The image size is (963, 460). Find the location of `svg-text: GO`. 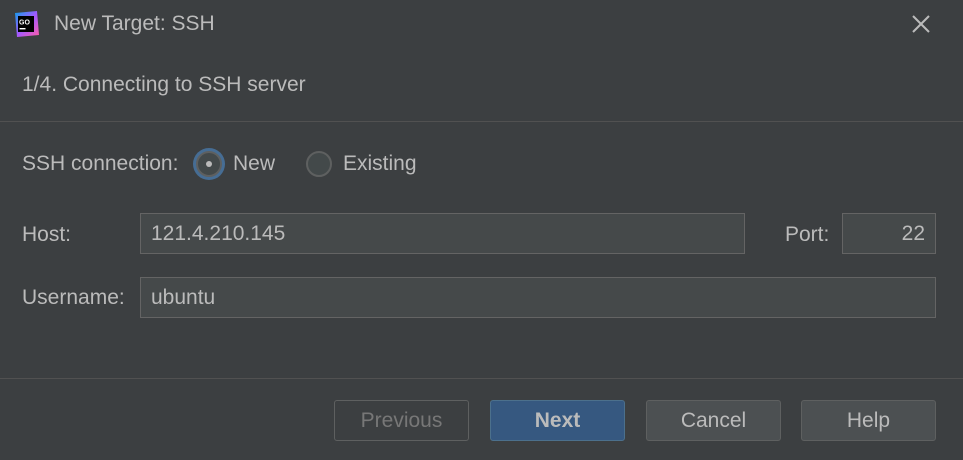

svg-text: GO is located at coordinates (24, 23).